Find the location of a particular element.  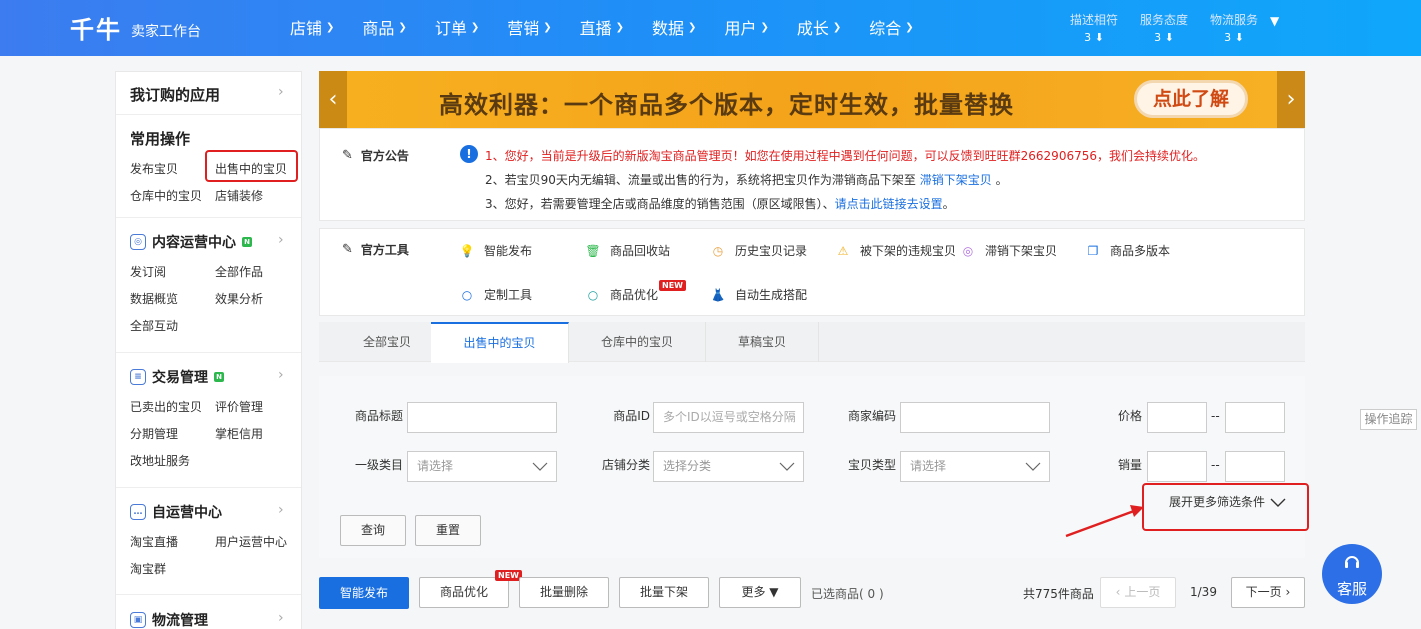

sidebar-link-subscribe: 发订阅 is located at coordinates (148, 271).